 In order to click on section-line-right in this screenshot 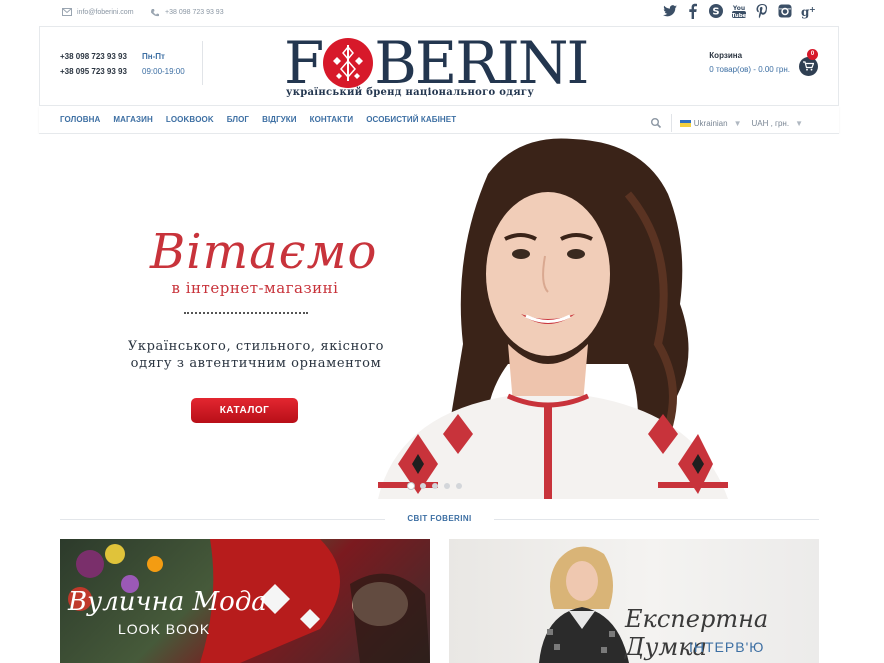, I will do `click(656, 519)`.